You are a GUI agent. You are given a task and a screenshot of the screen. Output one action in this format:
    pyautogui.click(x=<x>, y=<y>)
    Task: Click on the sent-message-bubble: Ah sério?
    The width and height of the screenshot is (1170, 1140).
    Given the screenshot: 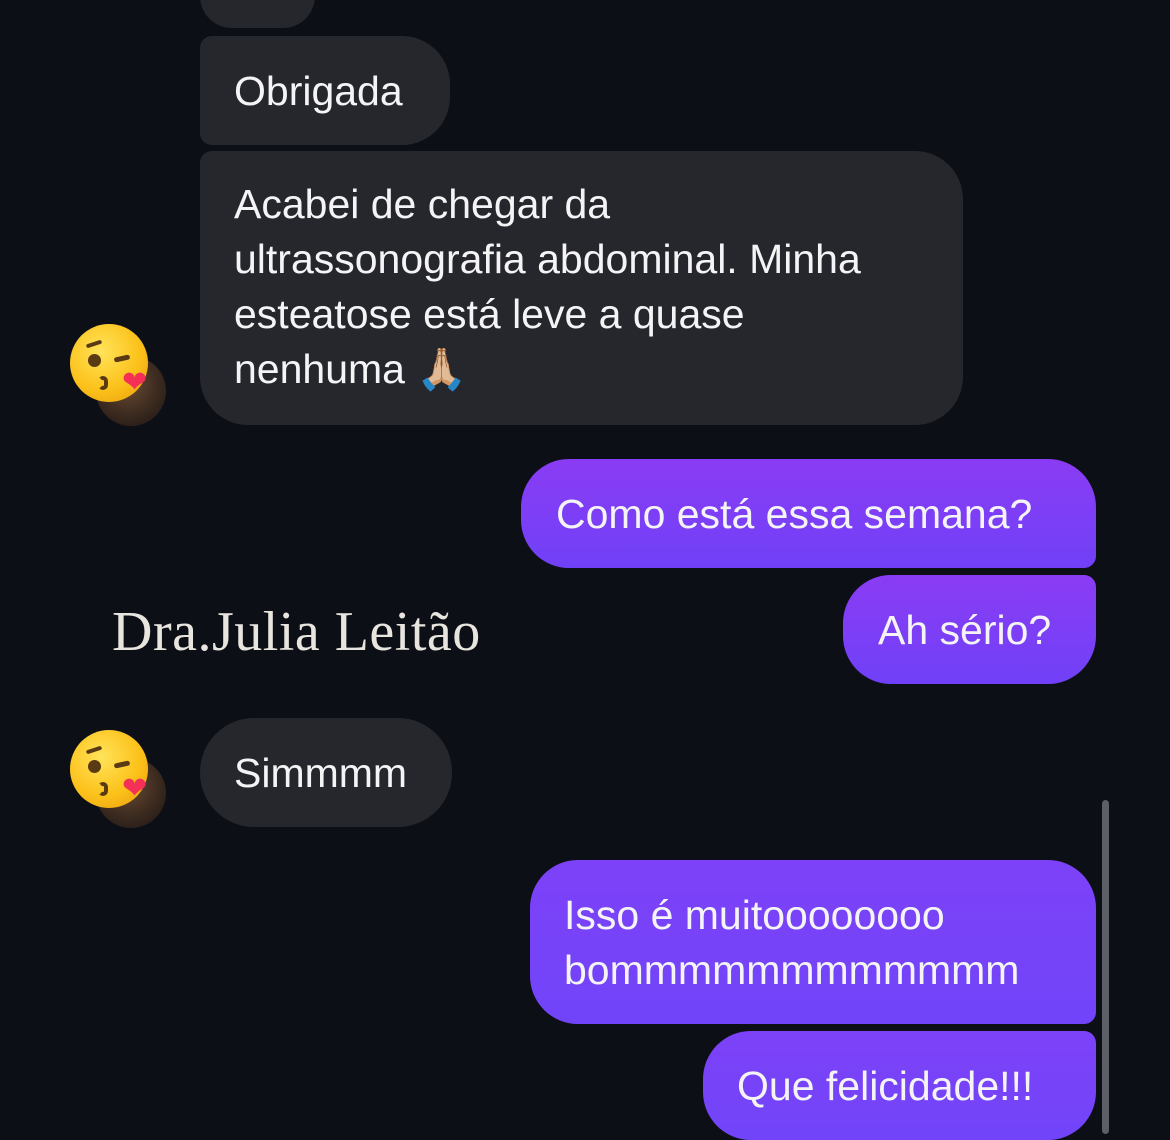 What is the action you would take?
    pyautogui.click(x=969, y=629)
    